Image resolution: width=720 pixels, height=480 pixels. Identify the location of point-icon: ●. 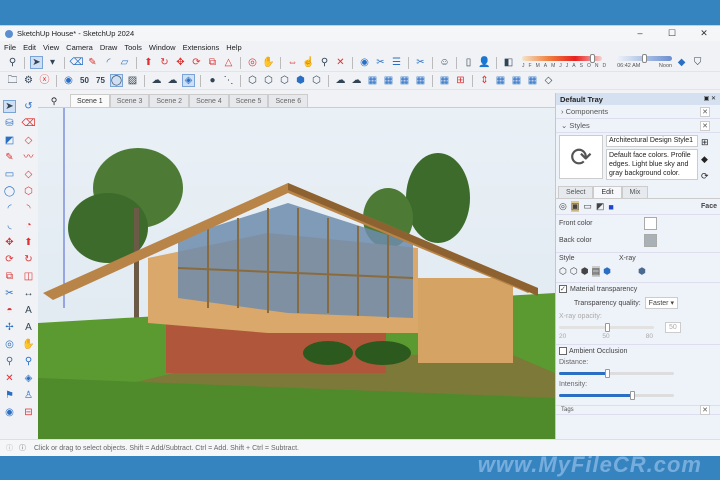
(212, 80).